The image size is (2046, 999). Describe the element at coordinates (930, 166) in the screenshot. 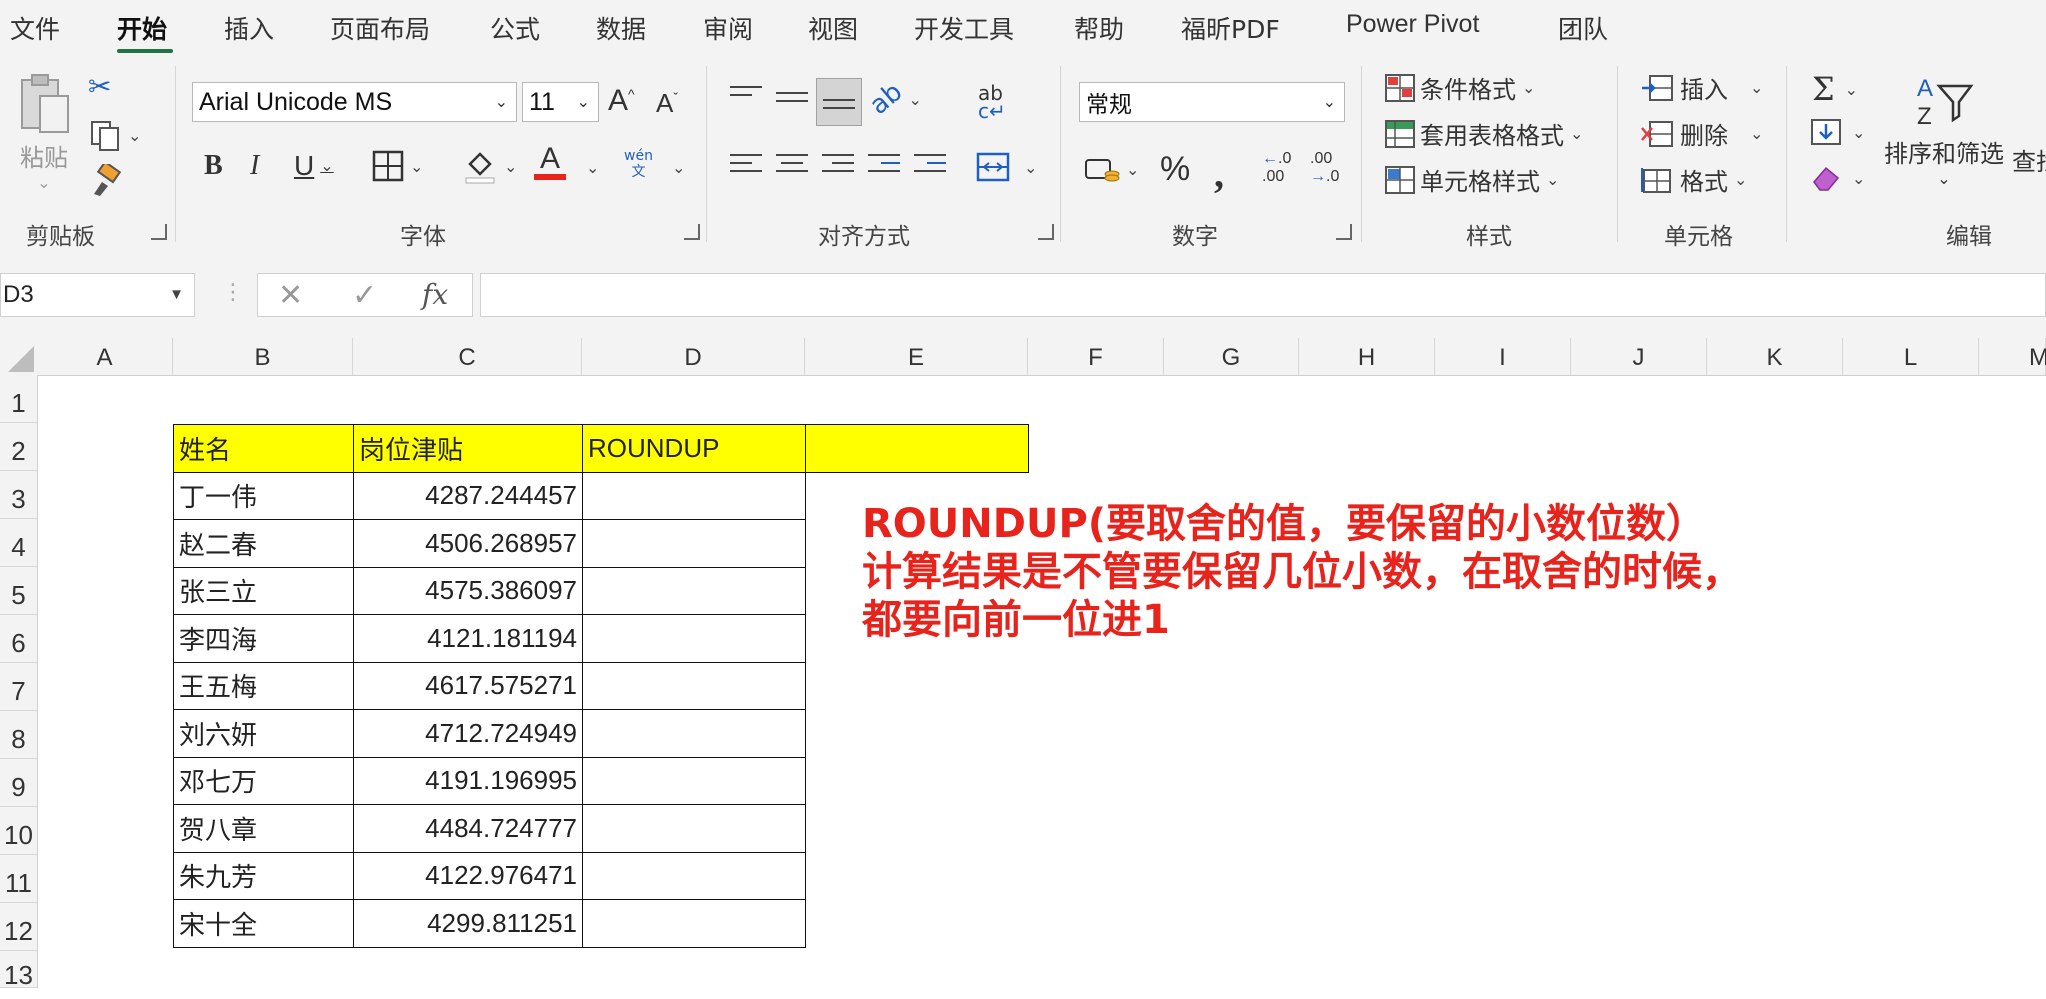

I see `increase-indent-button` at that location.